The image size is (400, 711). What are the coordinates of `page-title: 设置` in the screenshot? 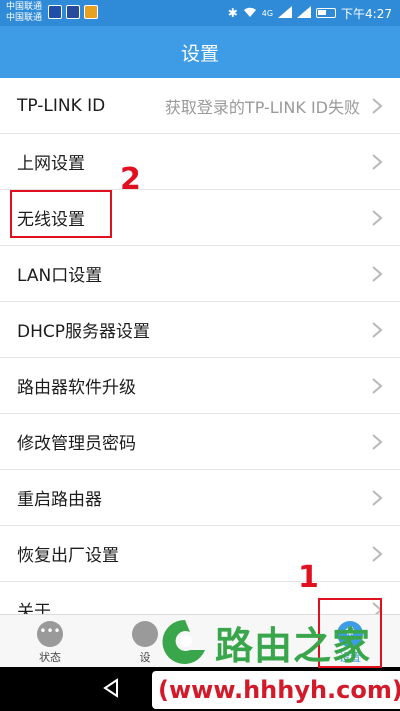 It's located at (199, 53).